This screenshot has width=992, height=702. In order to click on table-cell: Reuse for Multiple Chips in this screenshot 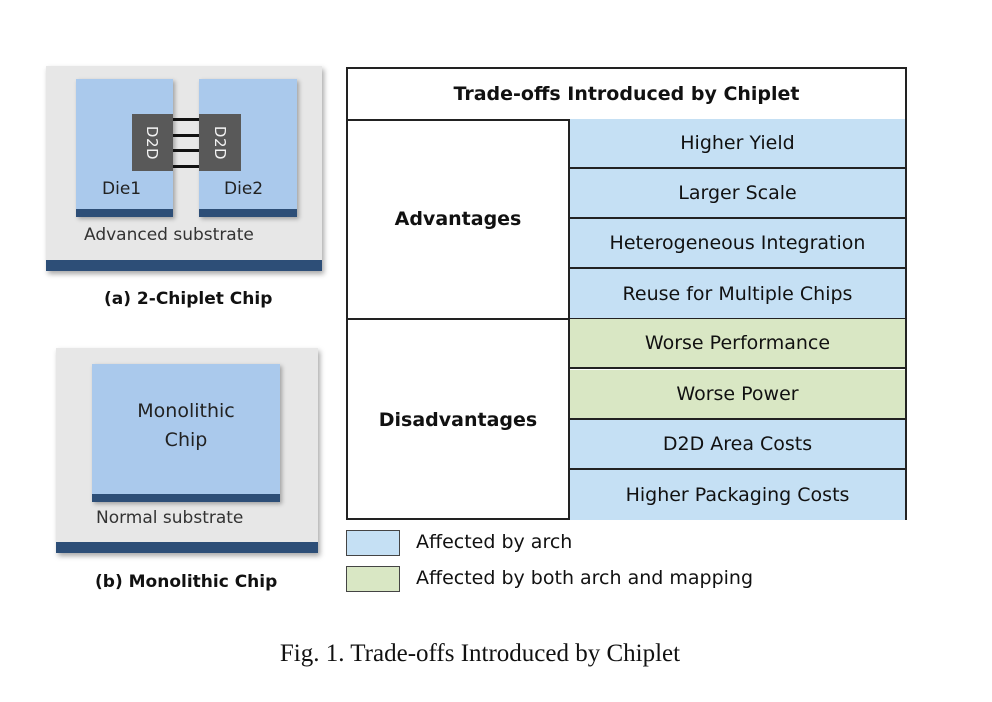, I will do `click(737, 294)`.